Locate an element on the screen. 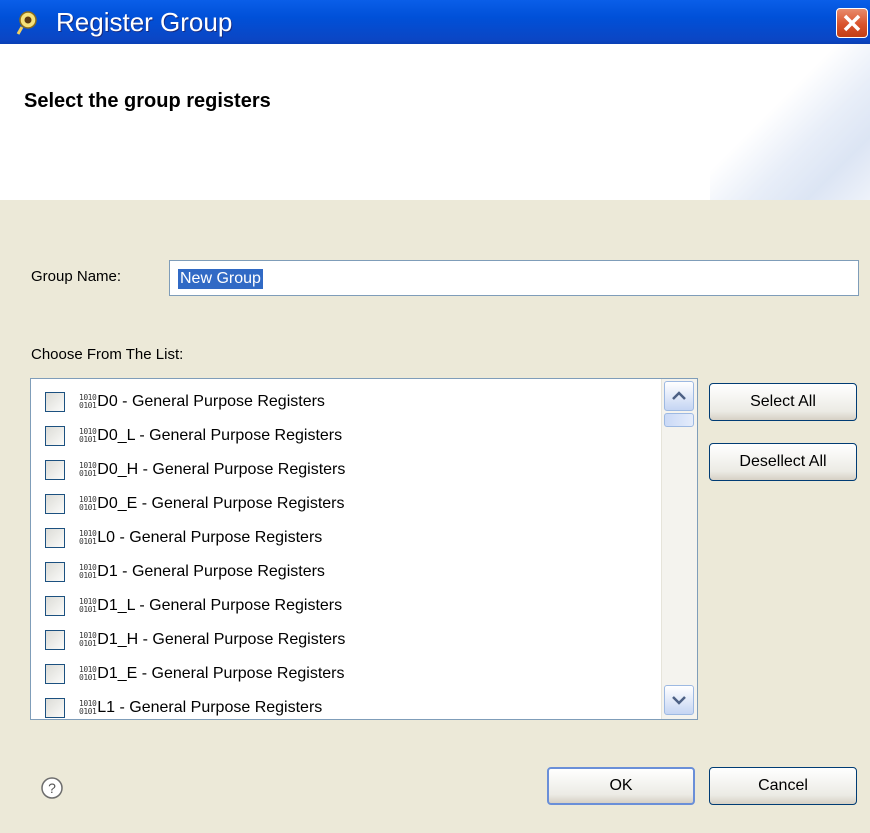 This screenshot has width=870, height=833. deselect-all-button: Desellect All is located at coordinates (783, 462).